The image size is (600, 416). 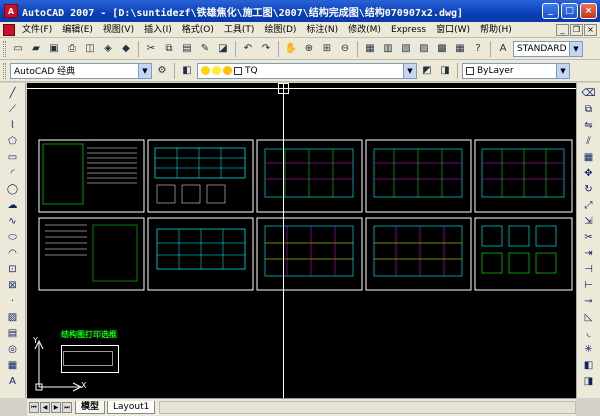 I want to click on table-icon: ▦, so click(x=13, y=365).